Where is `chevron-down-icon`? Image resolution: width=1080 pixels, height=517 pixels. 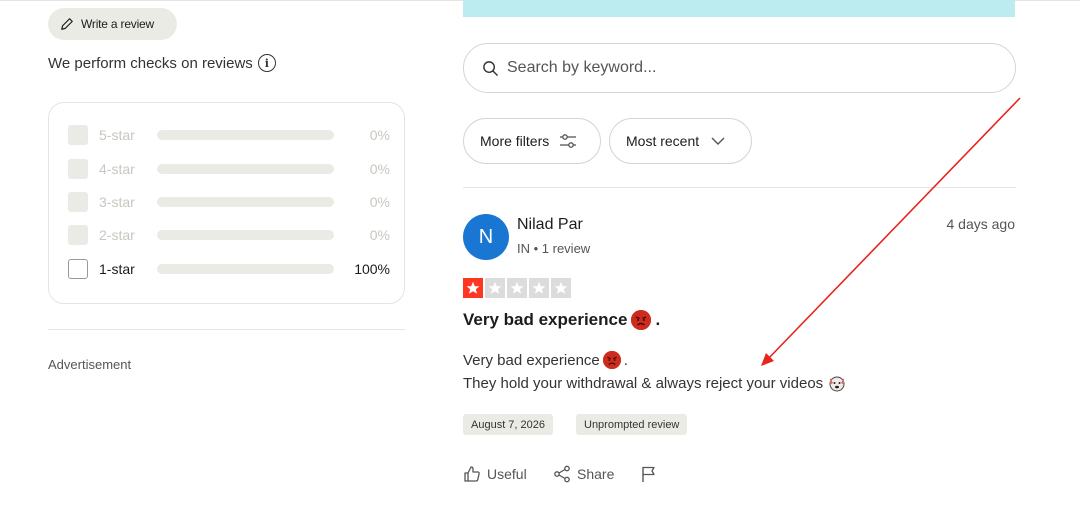 chevron-down-icon is located at coordinates (718, 141).